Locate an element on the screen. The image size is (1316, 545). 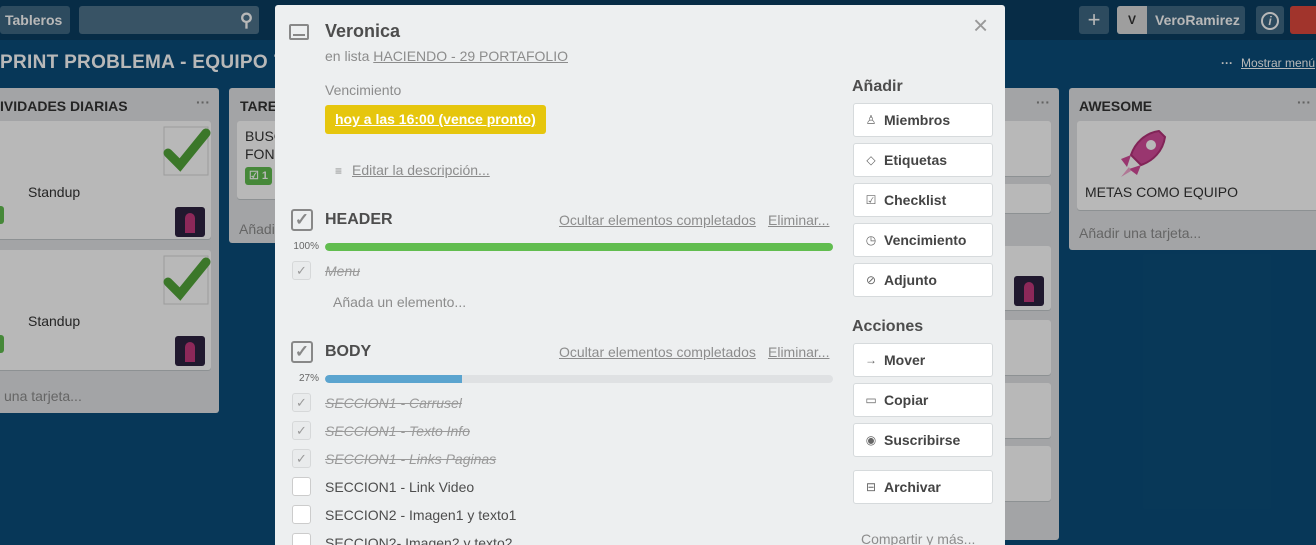
close-icon: × is located at coordinates (980, 25).